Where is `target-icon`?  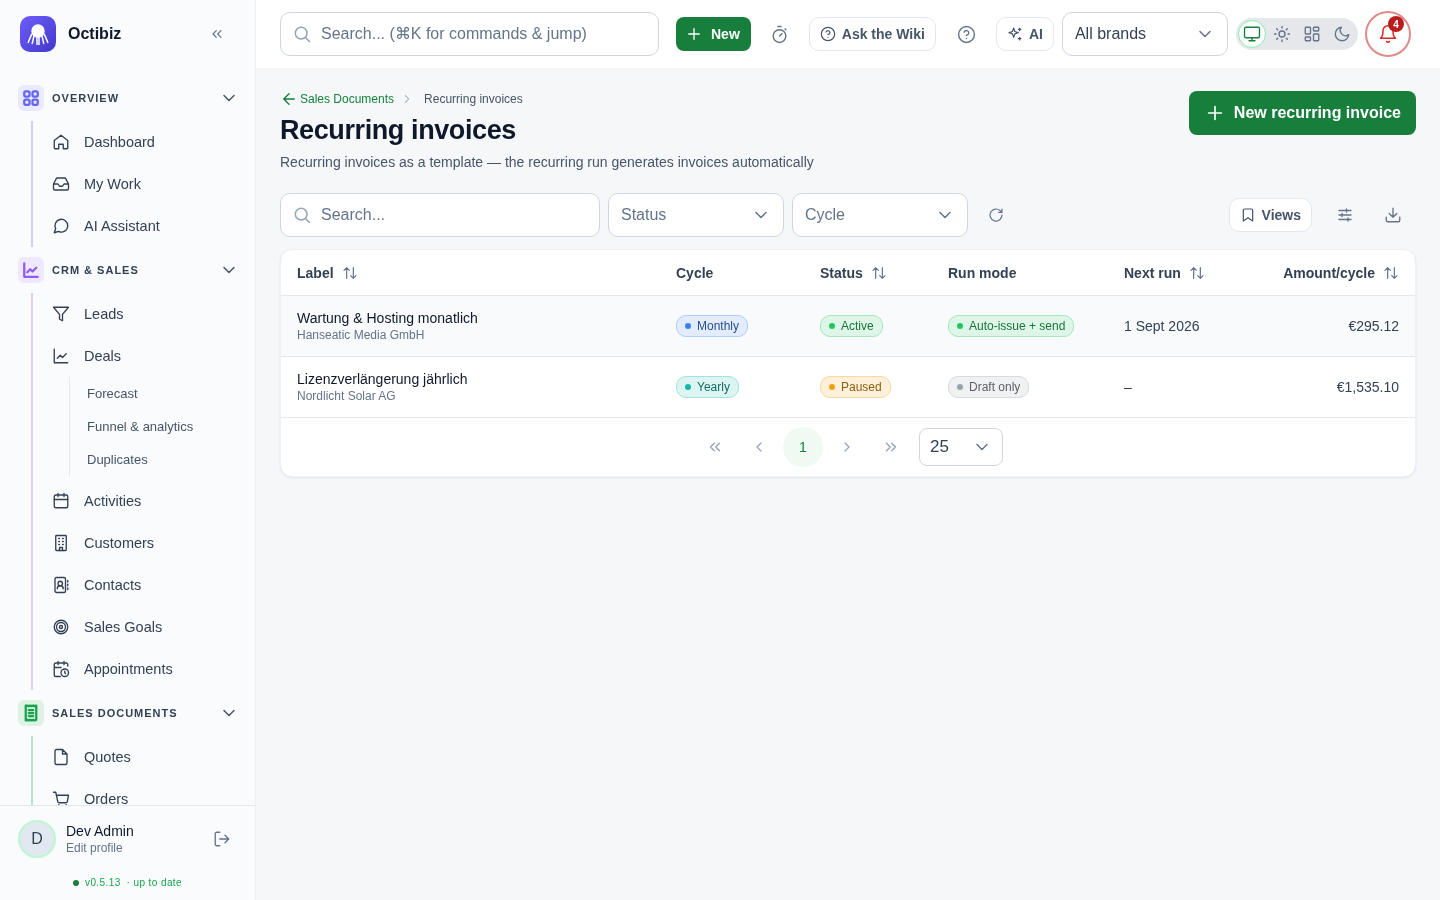
target-icon is located at coordinates (61, 627).